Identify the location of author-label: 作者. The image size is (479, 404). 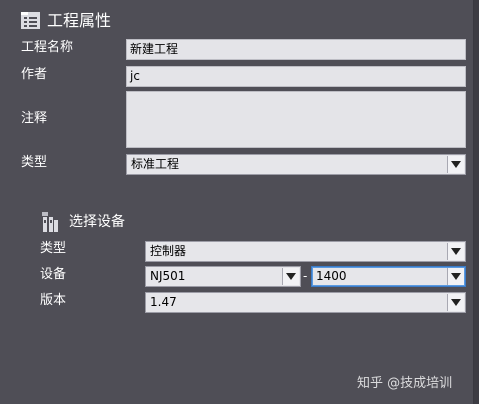
(34, 74).